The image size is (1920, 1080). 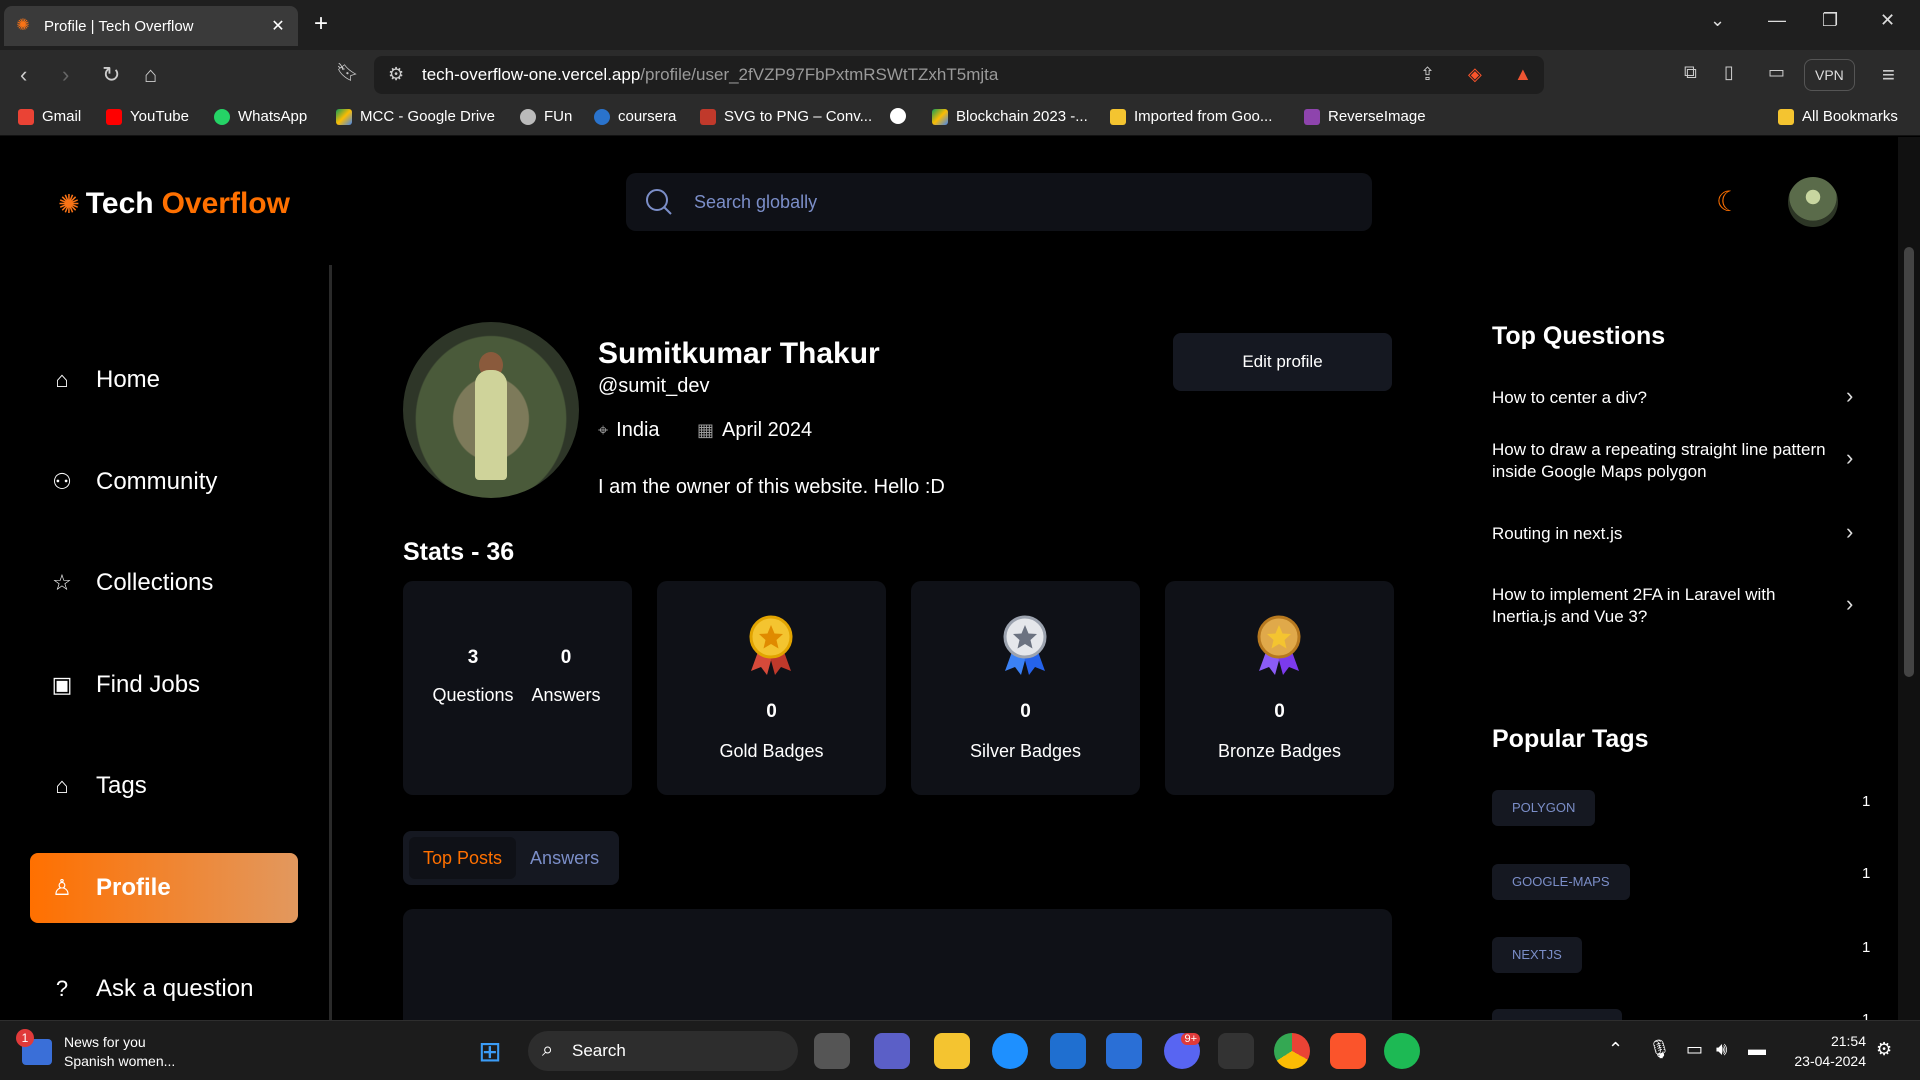 I want to click on vscode-icon, so click(x=1068, y=1051).